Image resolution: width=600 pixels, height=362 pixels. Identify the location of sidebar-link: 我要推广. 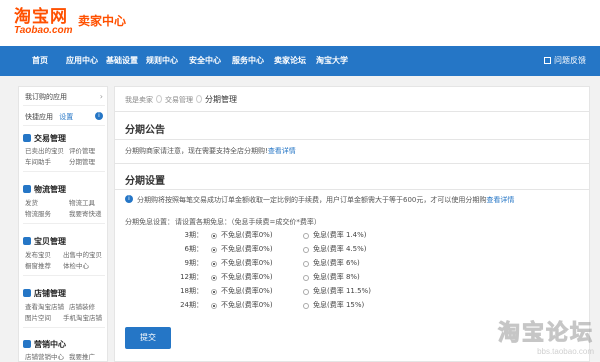
(82, 356).